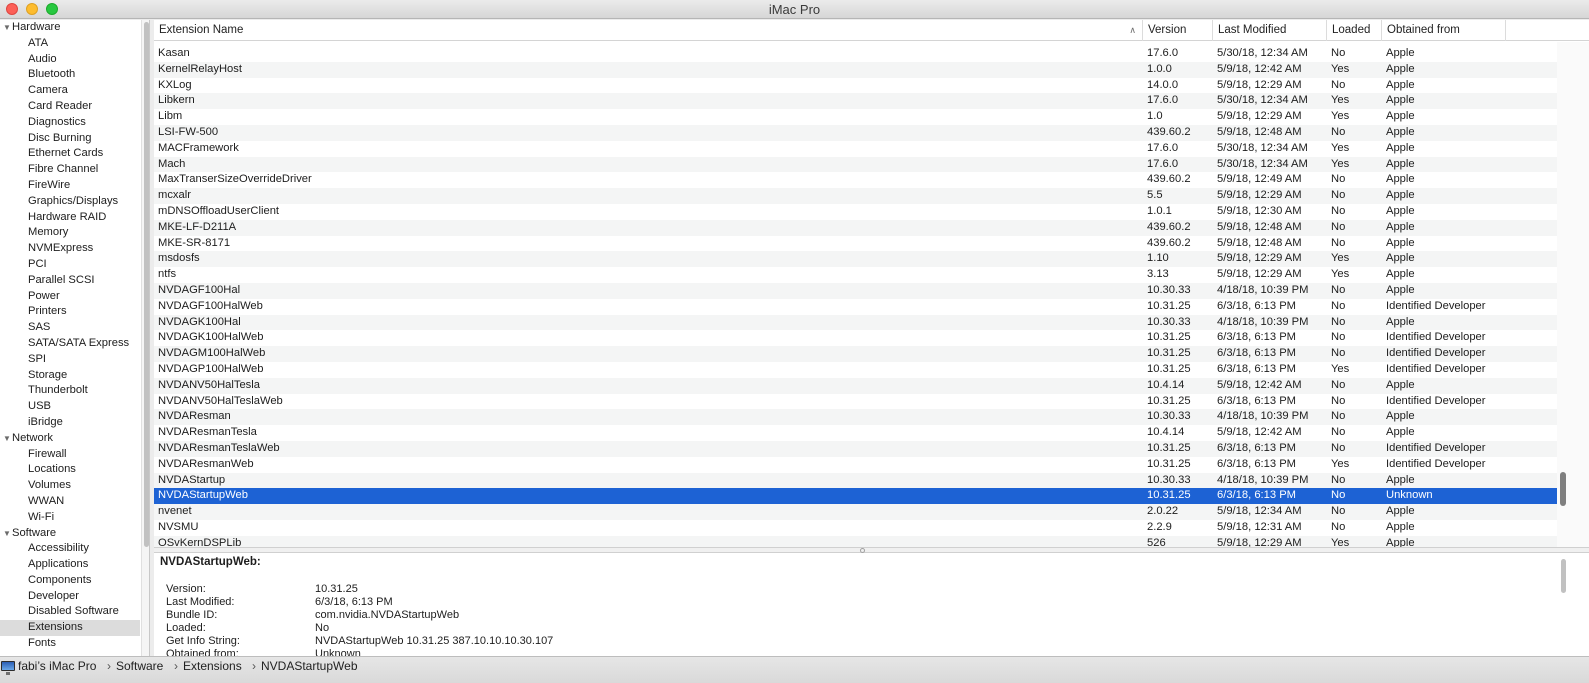 The height and width of the screenshot is (683, 1589). What do you see at coordinates (70, 360) in the screenshot?
I see `sidebar-item-spi: SPI` at bounding box center [70, 360].